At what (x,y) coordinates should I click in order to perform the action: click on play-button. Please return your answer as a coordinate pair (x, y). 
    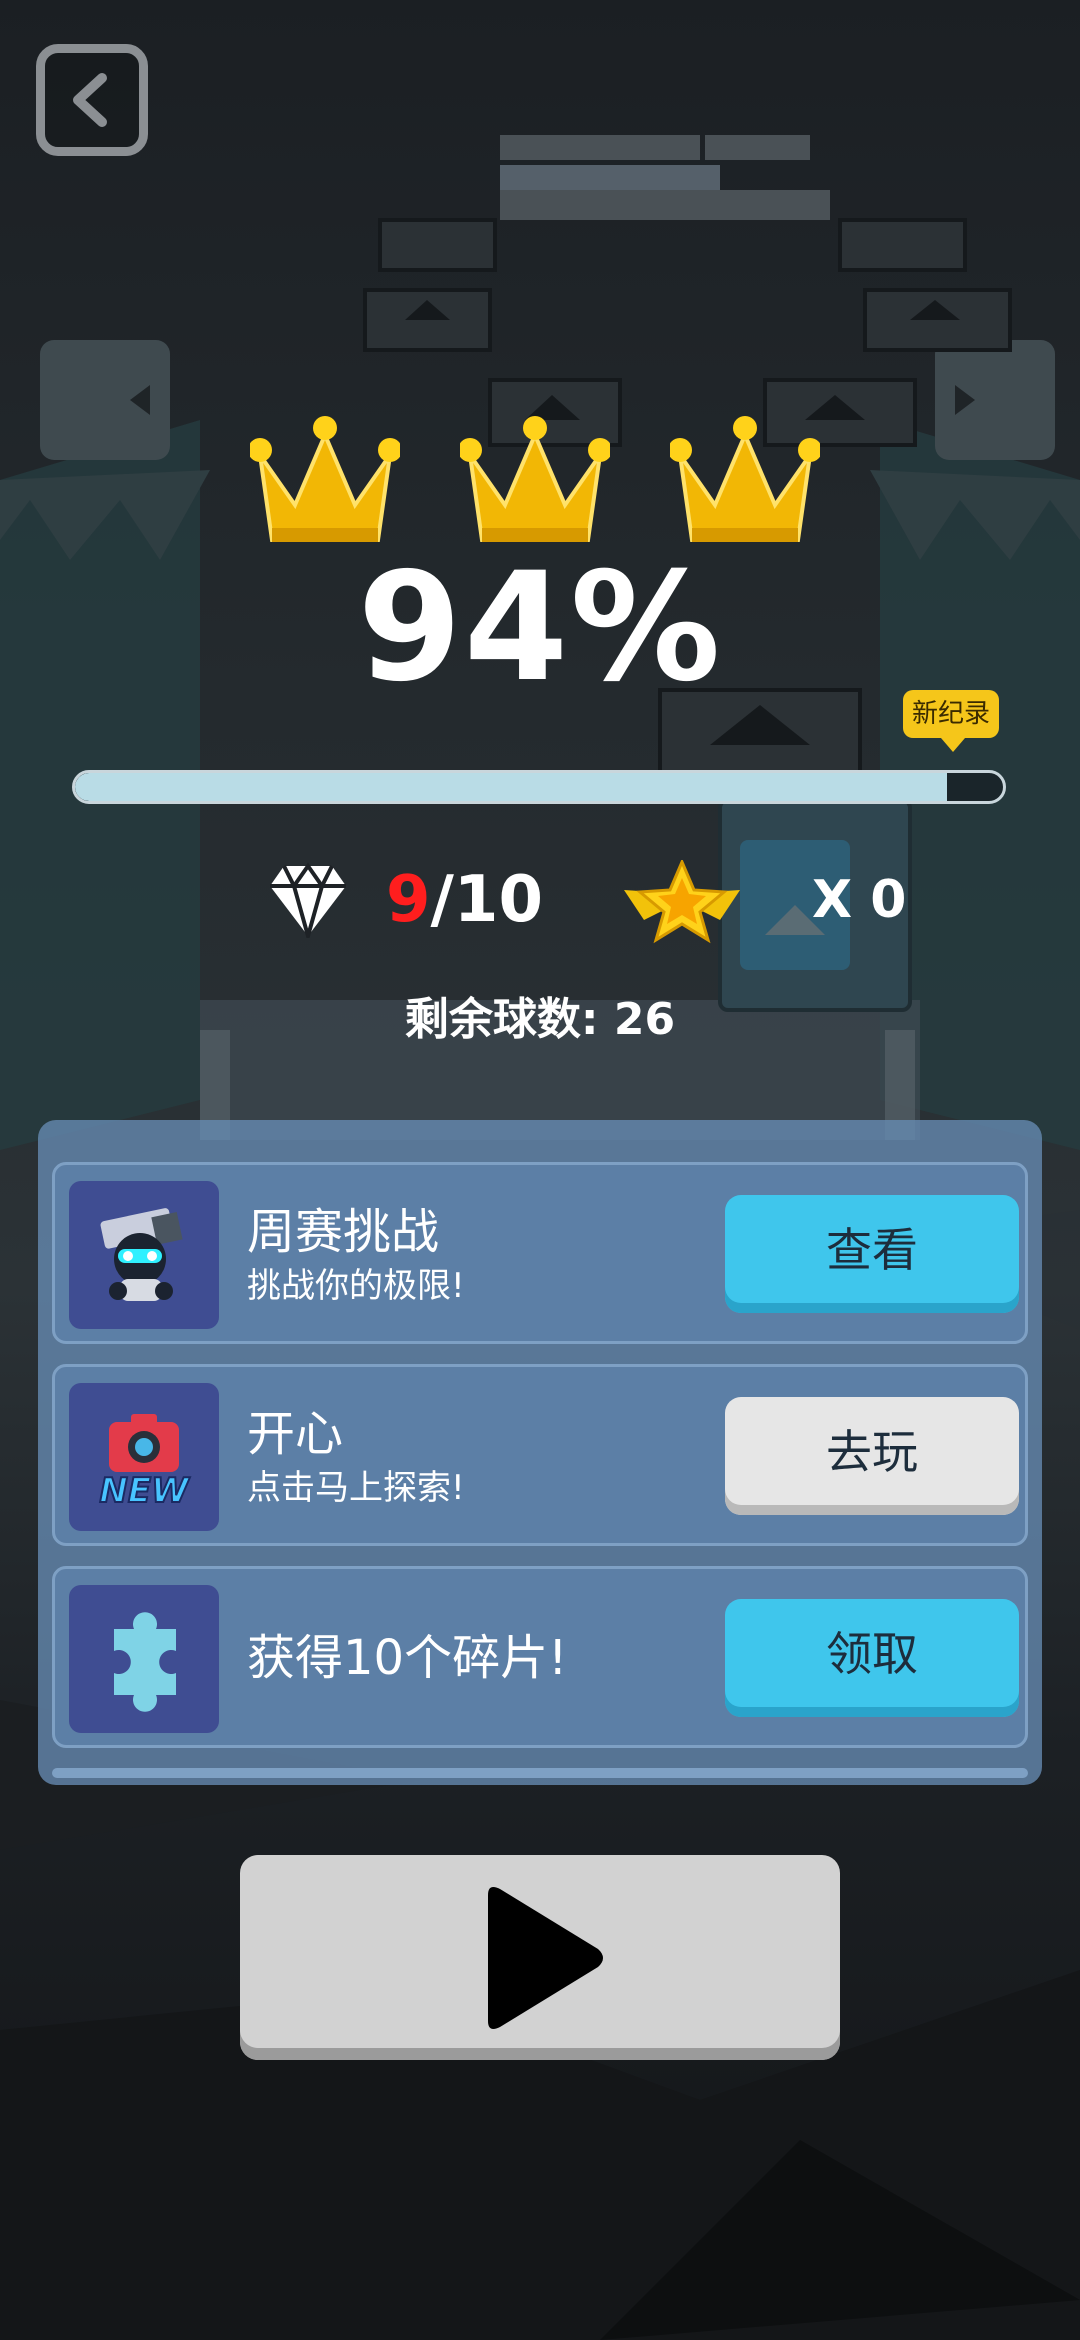
    Looking at the image, I should click on (540, 1957).